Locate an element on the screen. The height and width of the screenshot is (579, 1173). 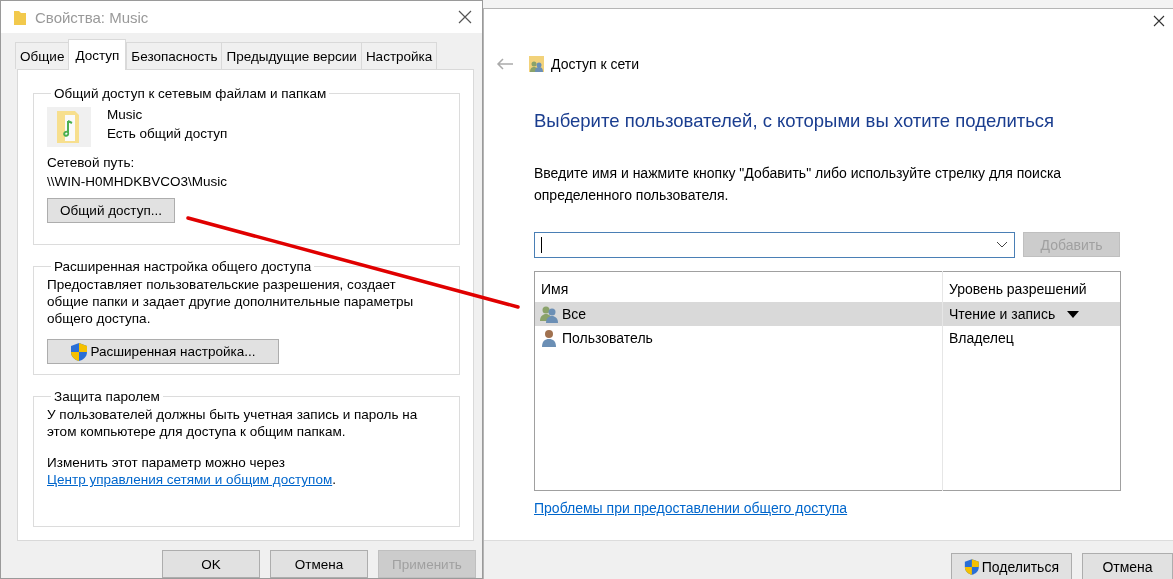
folder-name: Music is located at coordinates (125, 114).